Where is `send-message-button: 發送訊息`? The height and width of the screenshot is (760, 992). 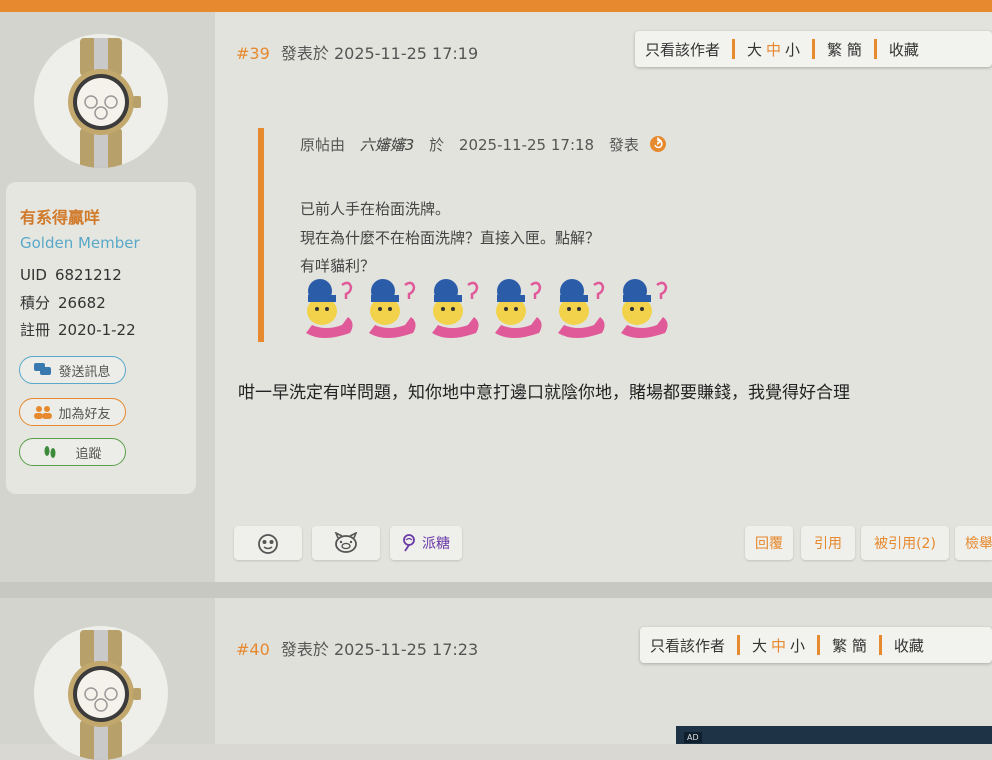 send-message-button: 發送訊息 is located at coordinates (72, 370).